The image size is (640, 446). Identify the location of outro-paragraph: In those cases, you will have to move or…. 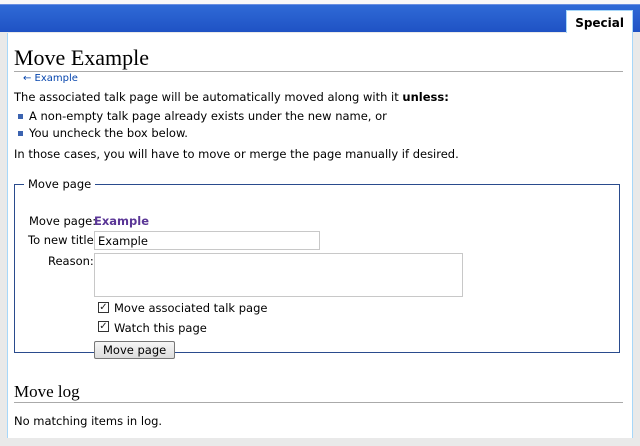
(236, 154).